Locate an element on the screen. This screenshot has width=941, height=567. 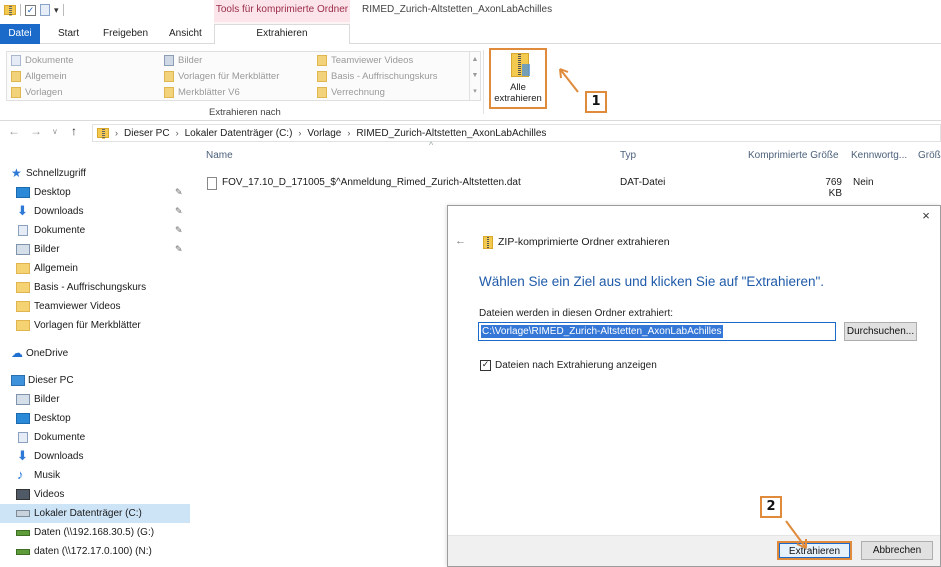
annotation-badge-2: 2 is located at coordinates (771, 507).